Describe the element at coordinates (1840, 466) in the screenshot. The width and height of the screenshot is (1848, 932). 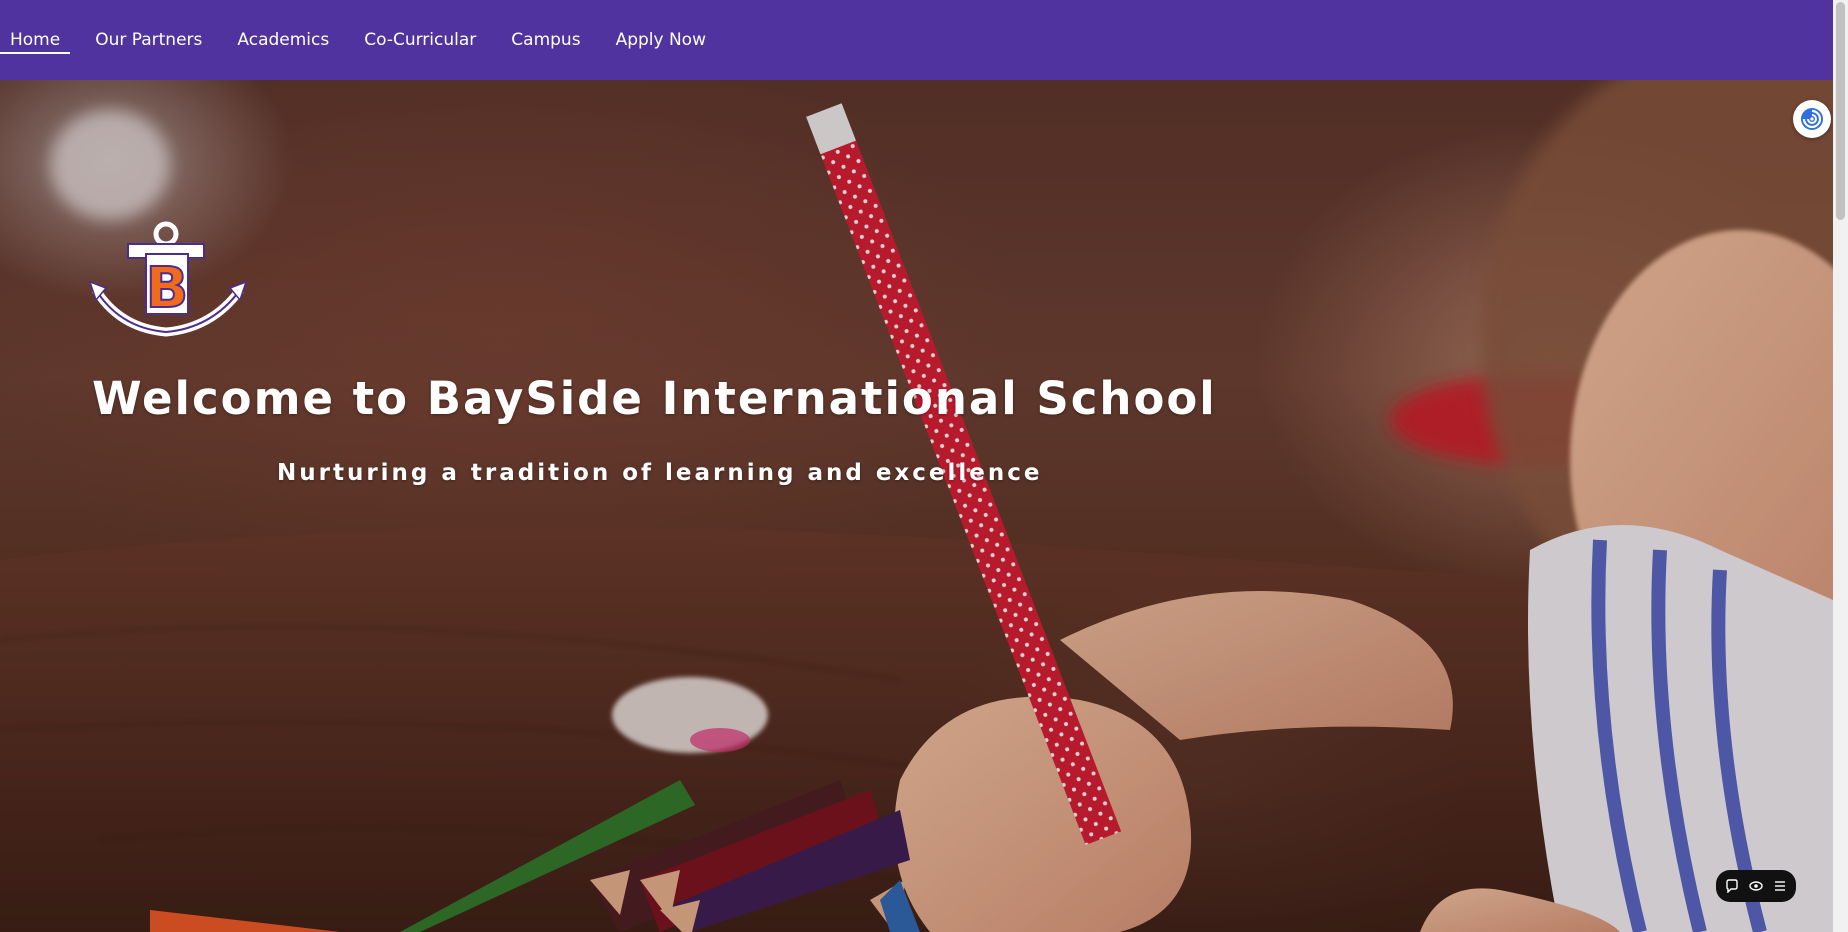
I see `page-scrollbar` at that location.